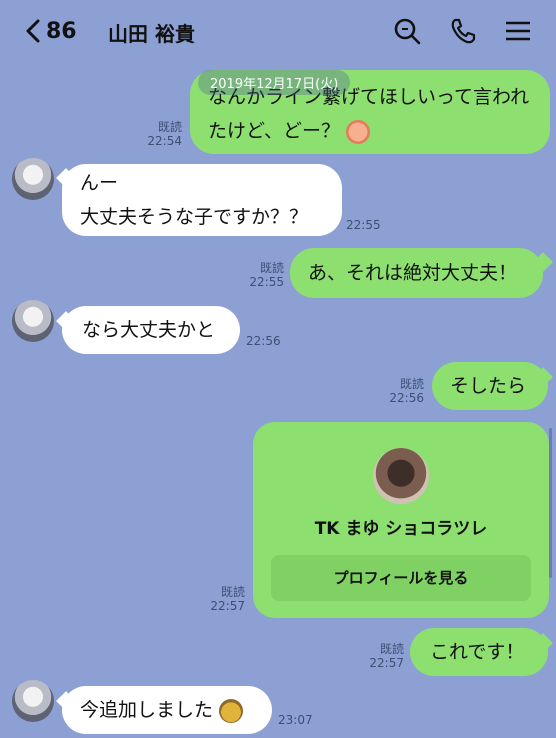 The height and width of the screenshot is (738, 556). What do you see at coordinates (147, 710) in the screenshot?
I see `message-text: 今追加しました` at bounding box center [147, 710].